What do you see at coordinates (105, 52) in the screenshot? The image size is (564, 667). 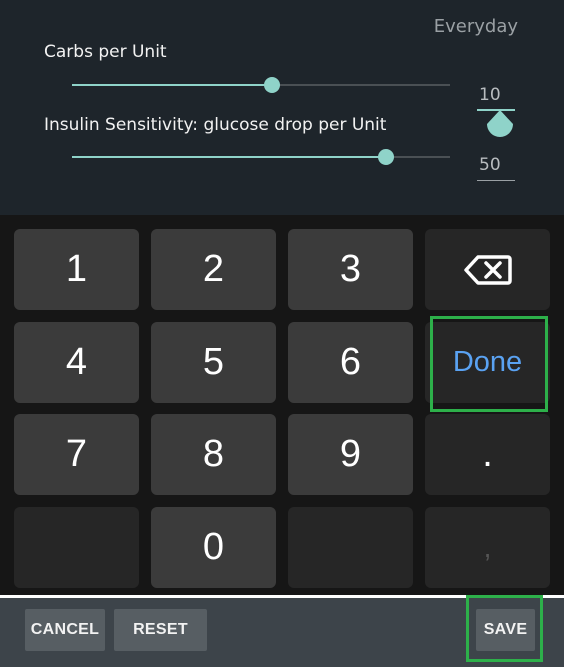 I see `carbs-per-unit-label: Carbs per Unit` at bounding box center [105, 52].